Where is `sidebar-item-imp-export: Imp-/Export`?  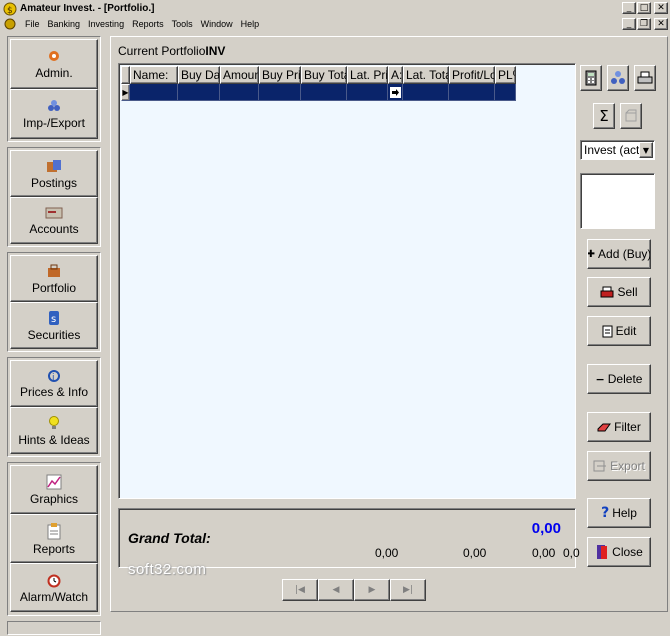 sidebar-item-imp-export: Imp-/Export is located at coordinates (54, 114).